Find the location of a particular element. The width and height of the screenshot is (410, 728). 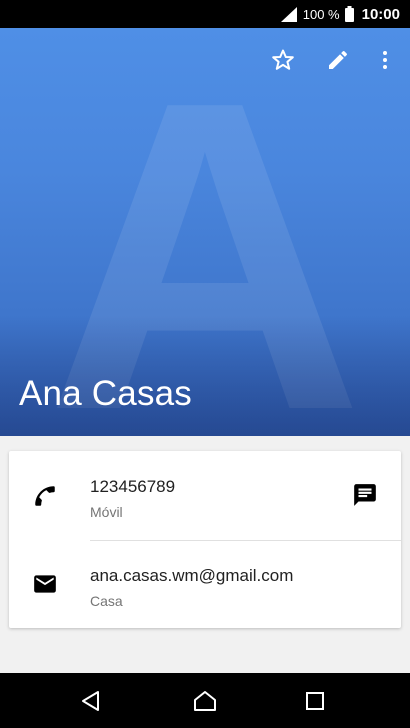

edit-button is located at coordinates (338, 60).